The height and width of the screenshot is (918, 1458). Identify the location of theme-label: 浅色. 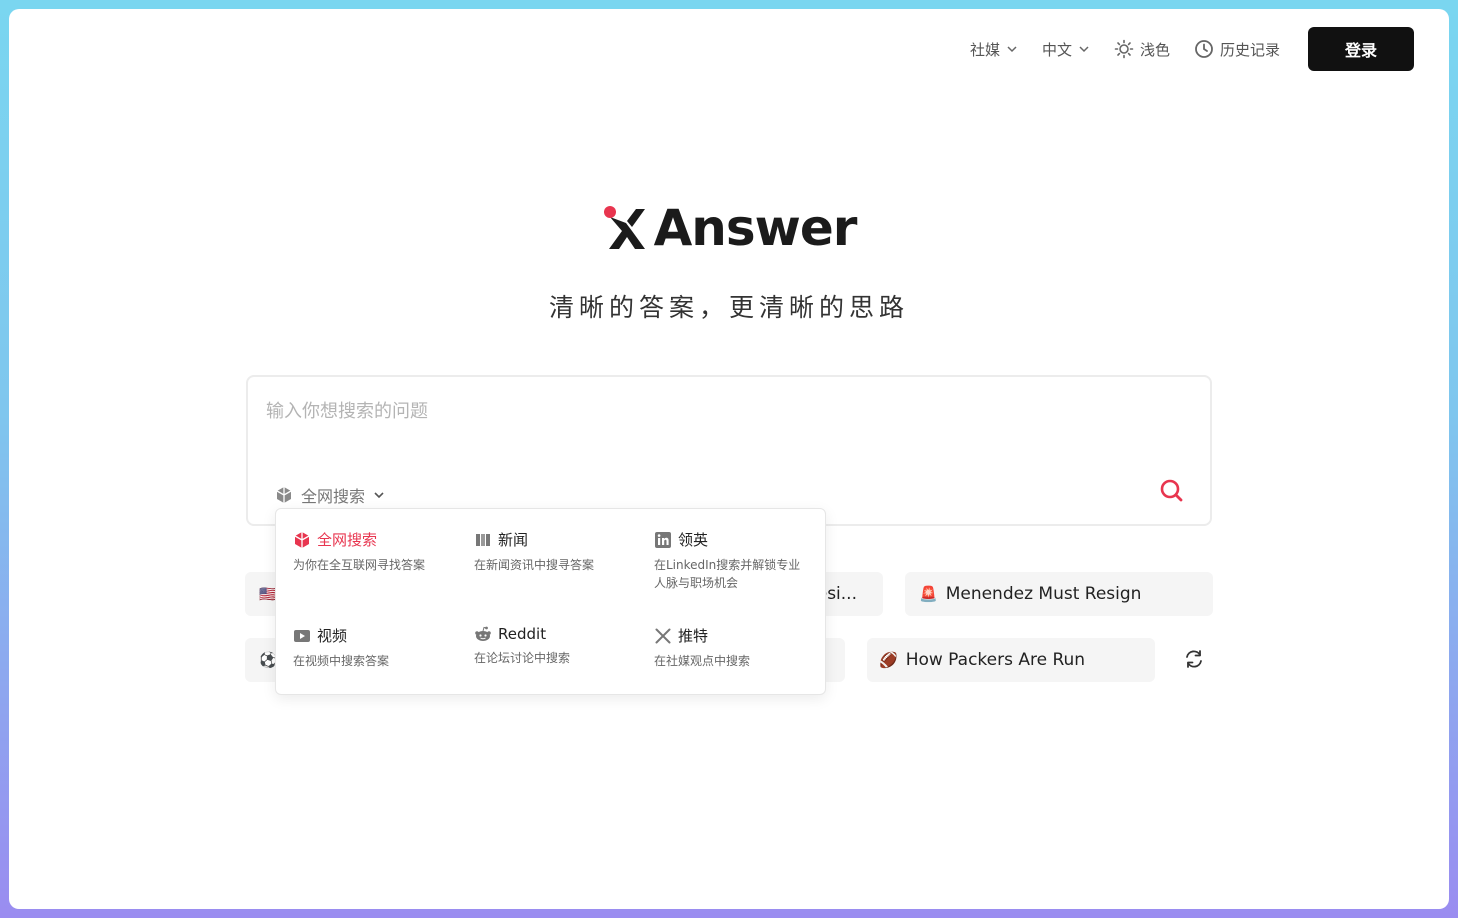
(1154, 49).